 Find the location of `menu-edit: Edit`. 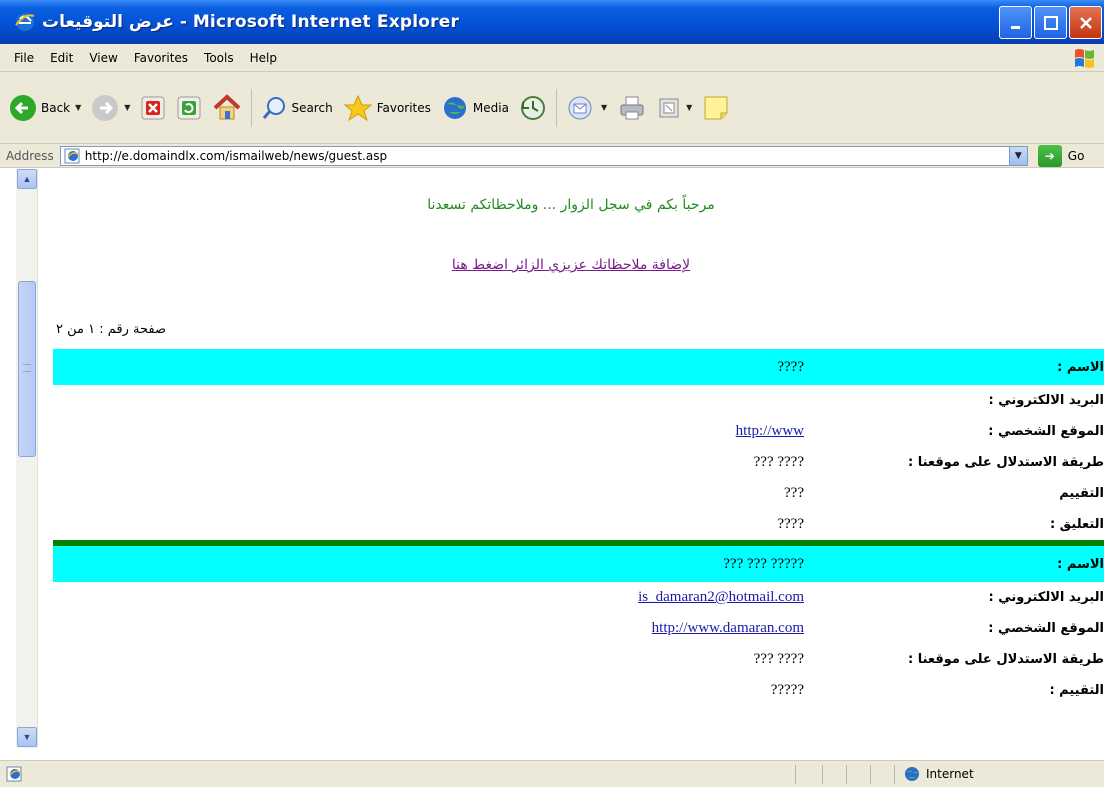

menu-edit: Edit is located at coordinates (61, 58).